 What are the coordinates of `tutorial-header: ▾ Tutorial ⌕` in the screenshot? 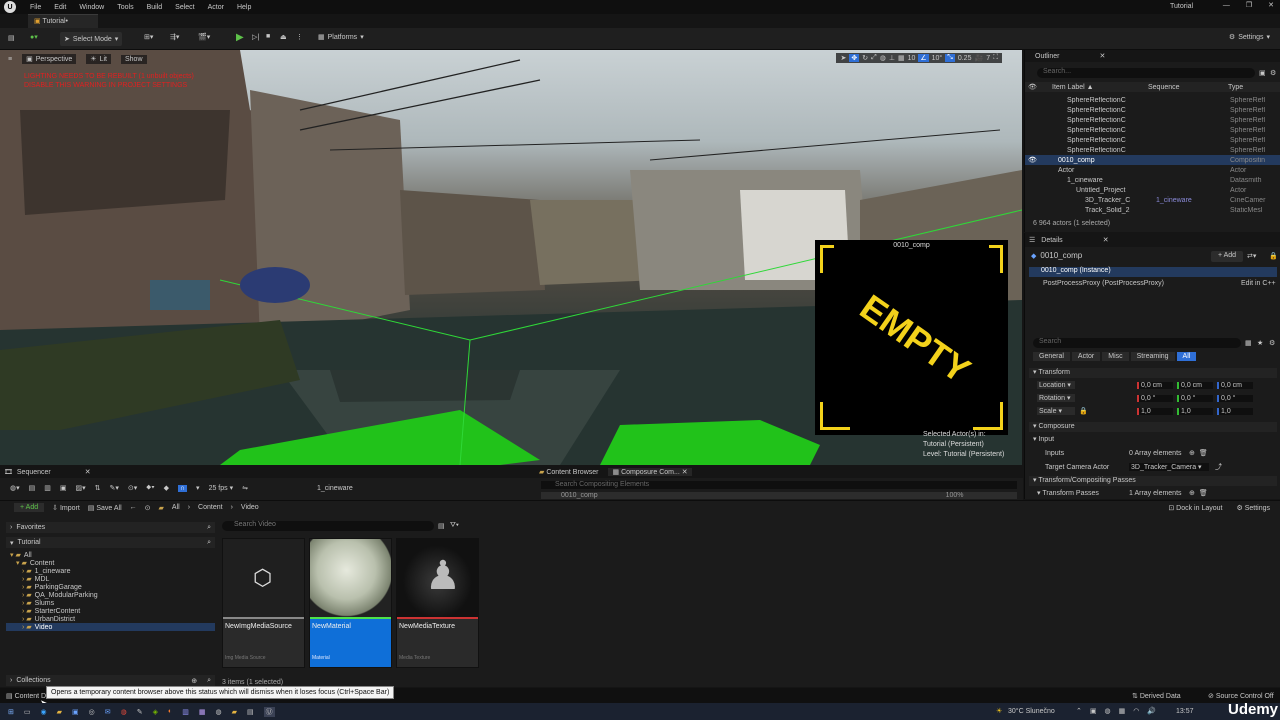 It's located at (110, 542).